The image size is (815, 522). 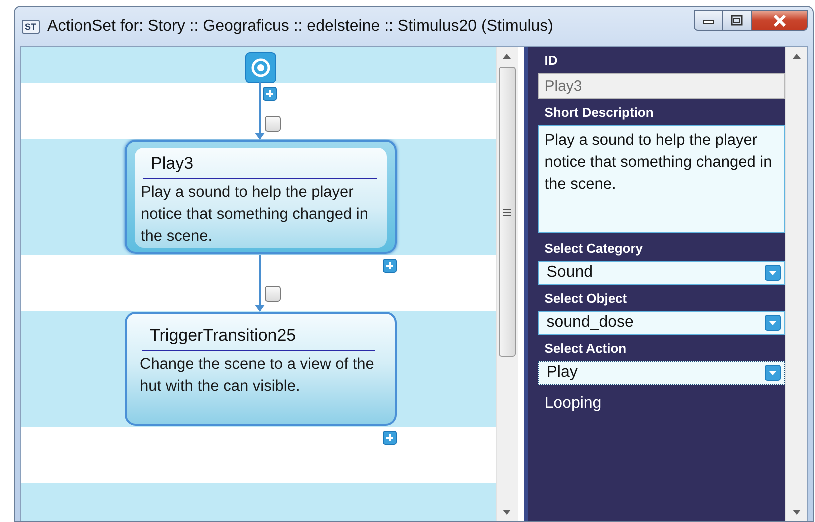 I want to click on node-title: Play3, so click(x=260, y=166).